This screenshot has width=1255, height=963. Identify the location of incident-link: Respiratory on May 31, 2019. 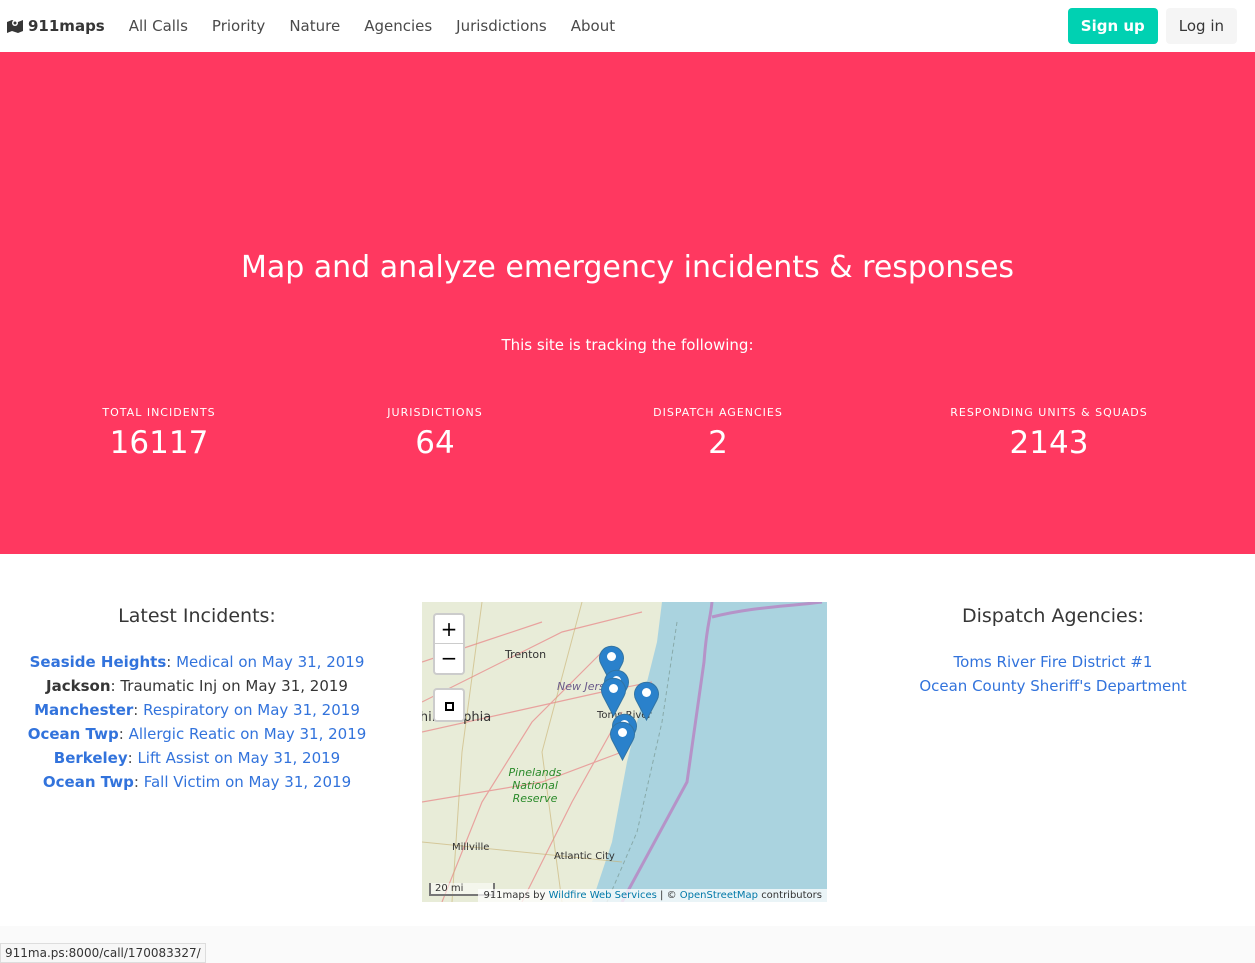
(251, 710).